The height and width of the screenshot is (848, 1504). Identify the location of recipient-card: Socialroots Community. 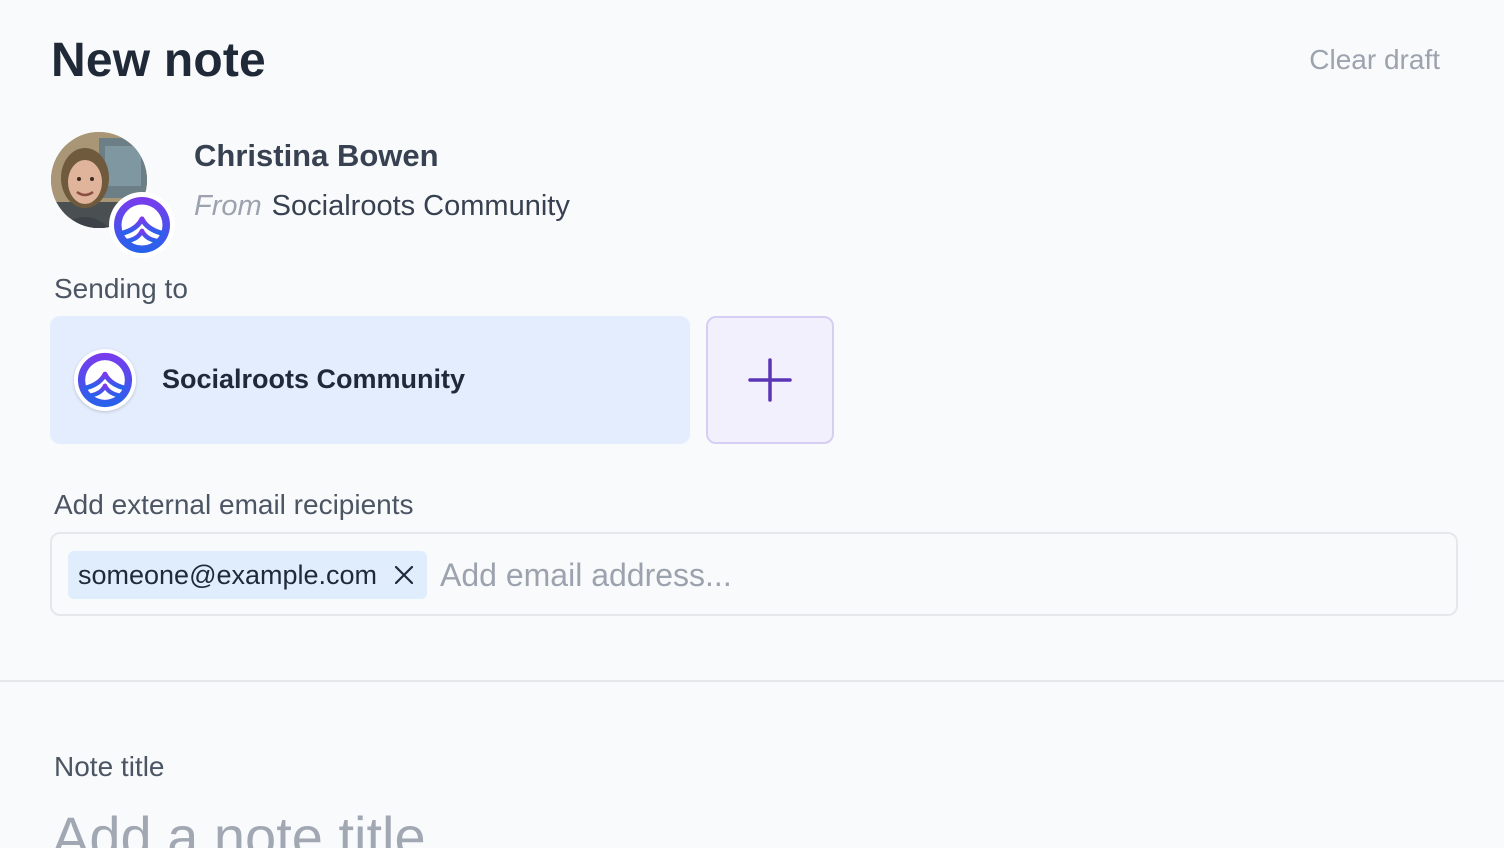
(370, 380).